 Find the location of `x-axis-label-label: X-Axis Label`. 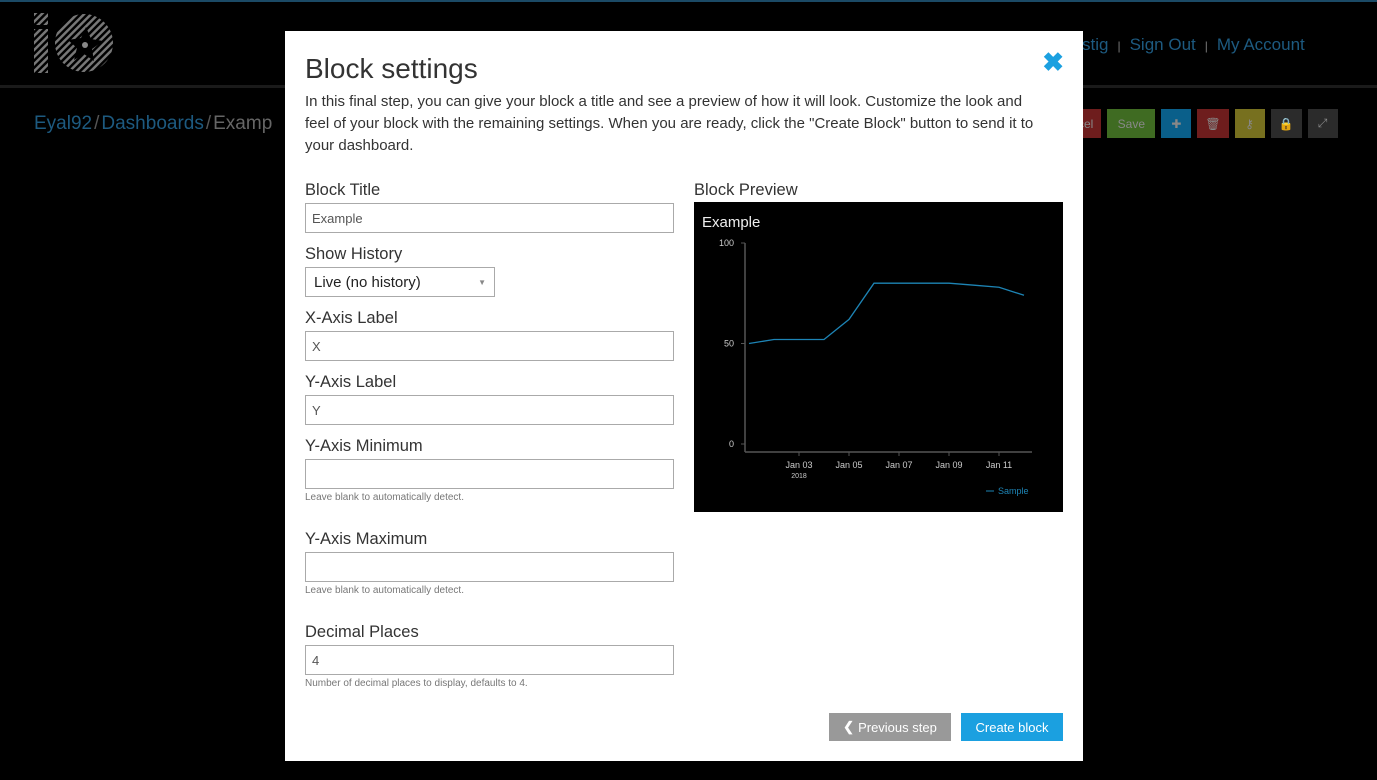

x-axis-label-label: X-Axis Label is located at coordinates (351, 318).